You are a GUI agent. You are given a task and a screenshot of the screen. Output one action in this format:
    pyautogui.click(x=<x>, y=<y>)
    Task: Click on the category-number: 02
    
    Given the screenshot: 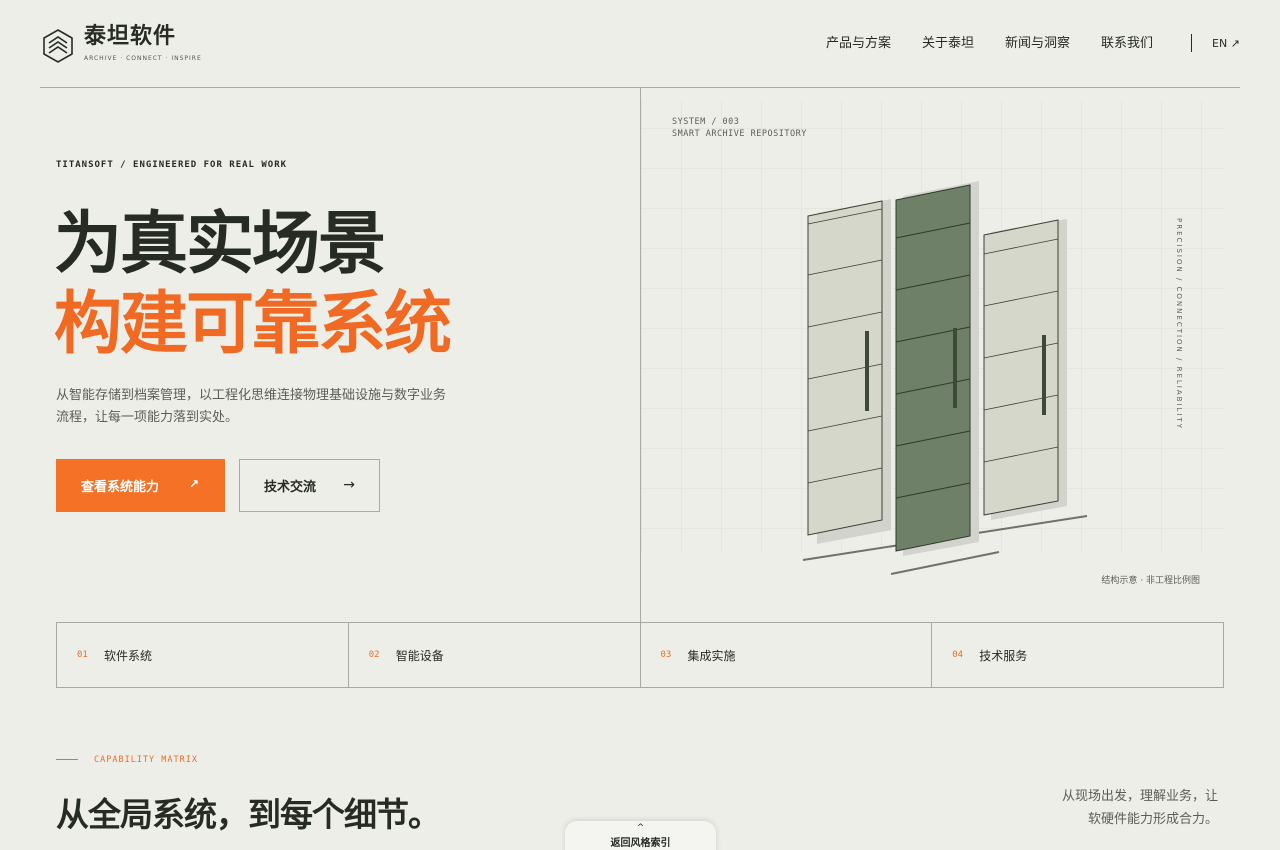 What is the action you would take?
    pyautogui.click(x=374, y=655)
    